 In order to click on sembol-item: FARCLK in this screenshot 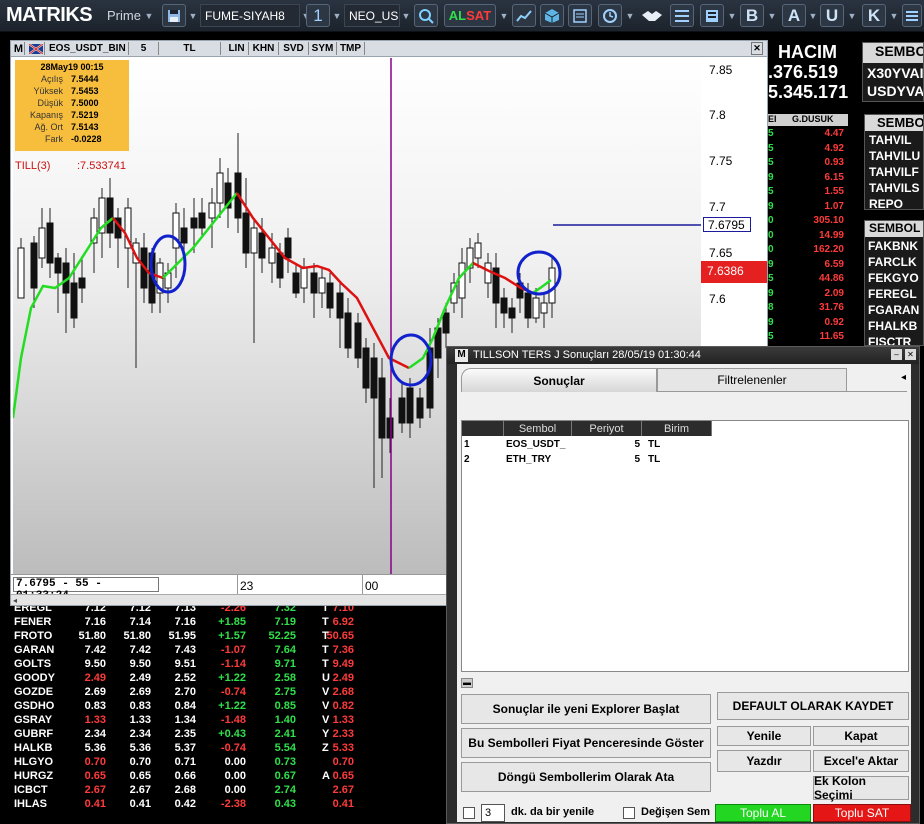, I will do `click(892, 262)`.